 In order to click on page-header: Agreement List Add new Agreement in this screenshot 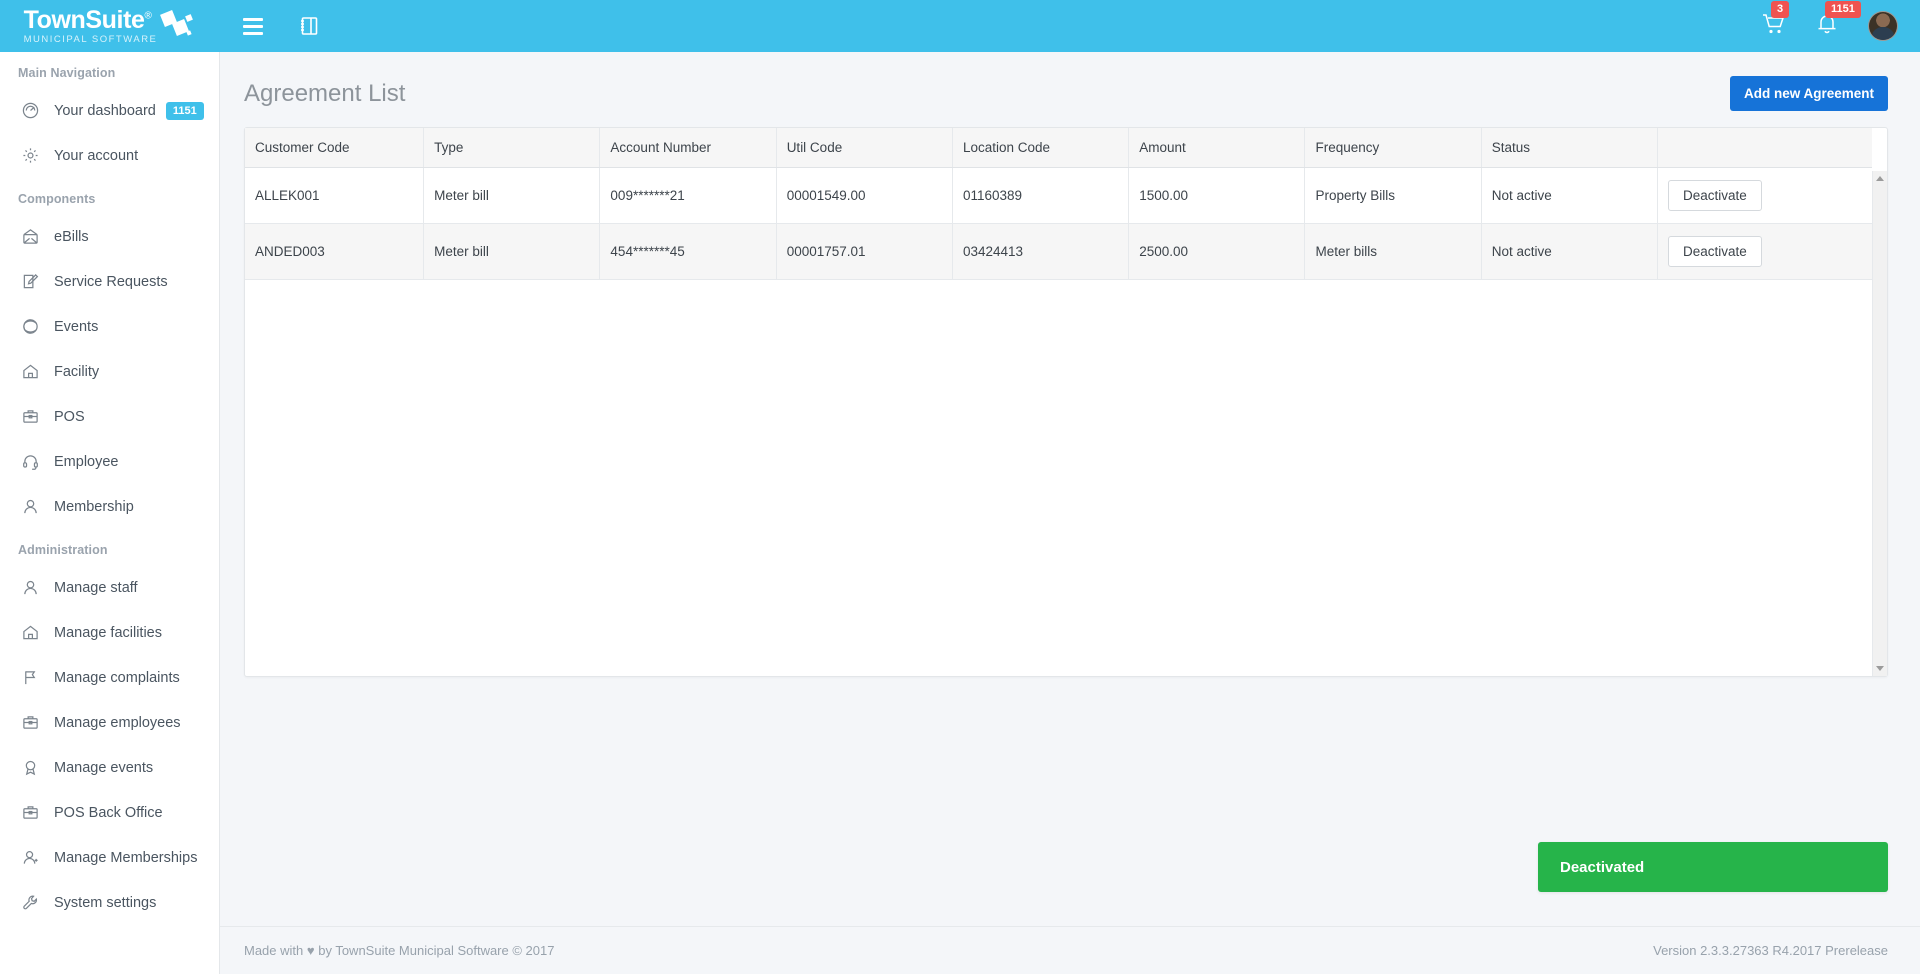, I will do `click(1070, 89)`.